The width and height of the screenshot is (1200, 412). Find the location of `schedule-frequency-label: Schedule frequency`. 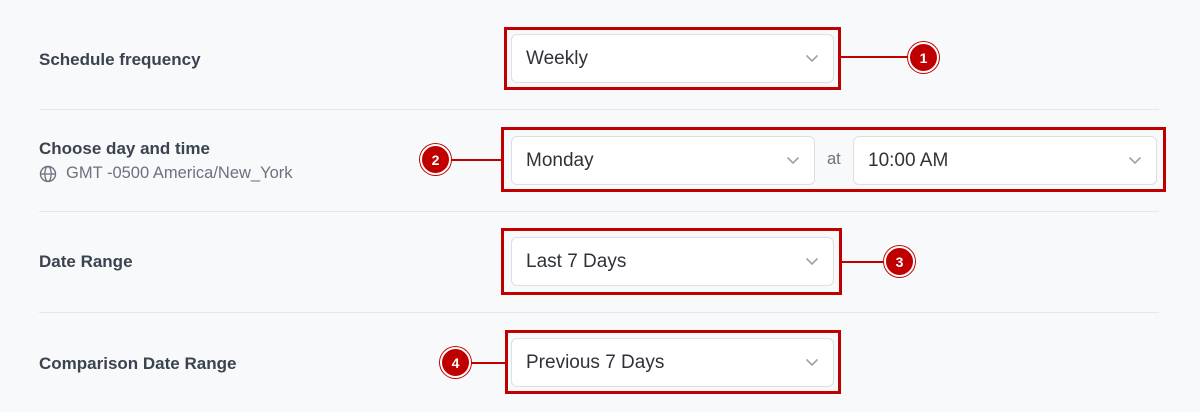

schedule-frequency-label: Schedule frequency is located at coordinates (120, 59).